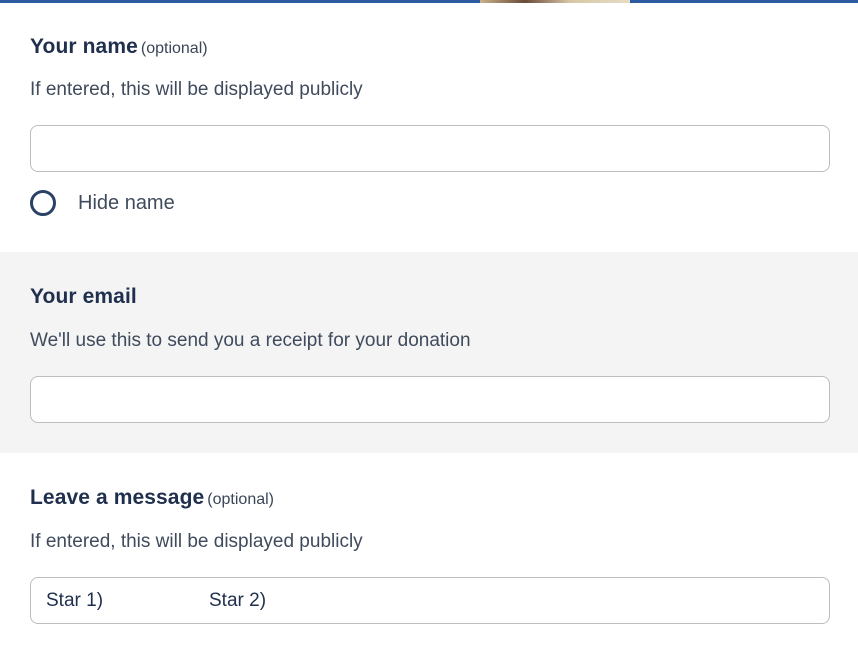 The height and width of the screenshot is (651, 858). I want to click on message-input: Star 1) Star 2), so click(430, 600).